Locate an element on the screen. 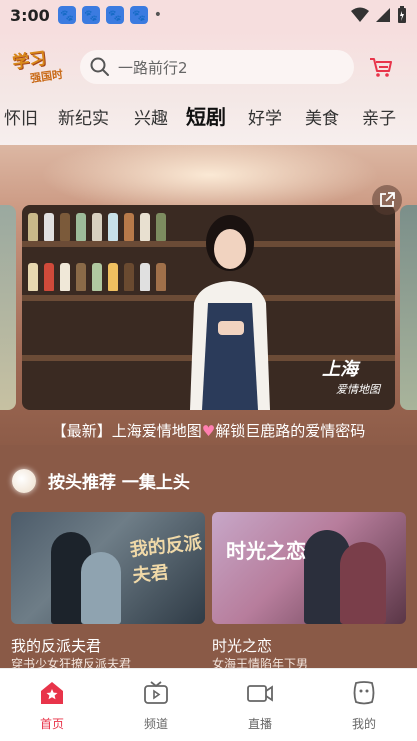 This screenshot has width=417, height=741. video-title: 时光之恋 is located at coordinates (242, 645).